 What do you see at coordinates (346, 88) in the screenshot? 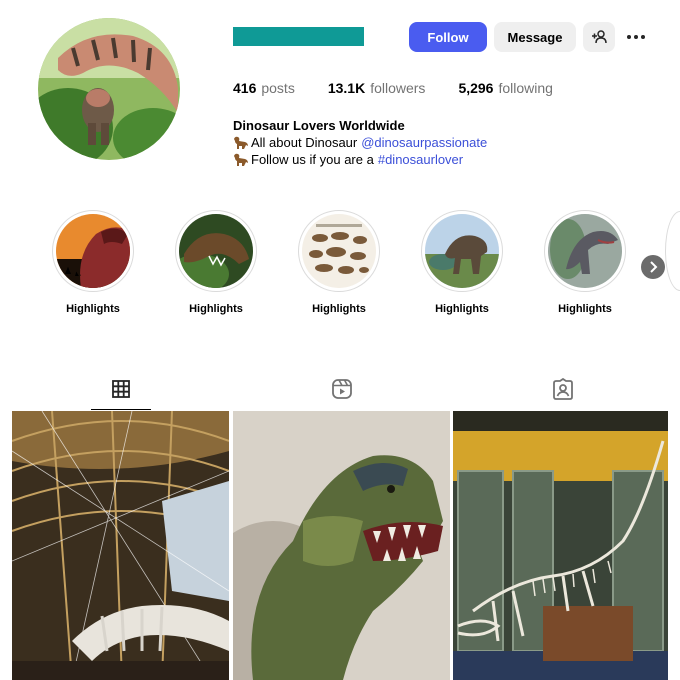
I see `followers-count: 13.1K` at bounding box center [346, 88].